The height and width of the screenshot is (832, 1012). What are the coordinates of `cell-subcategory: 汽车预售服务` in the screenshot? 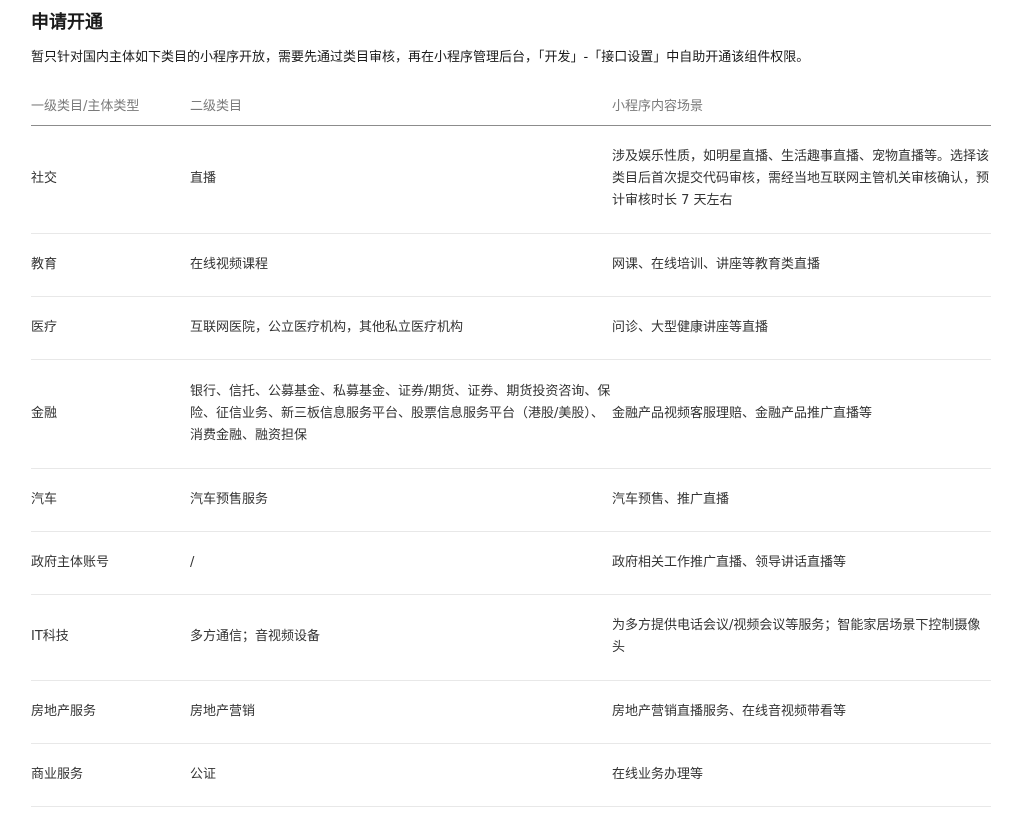 It's located at (401, 500).